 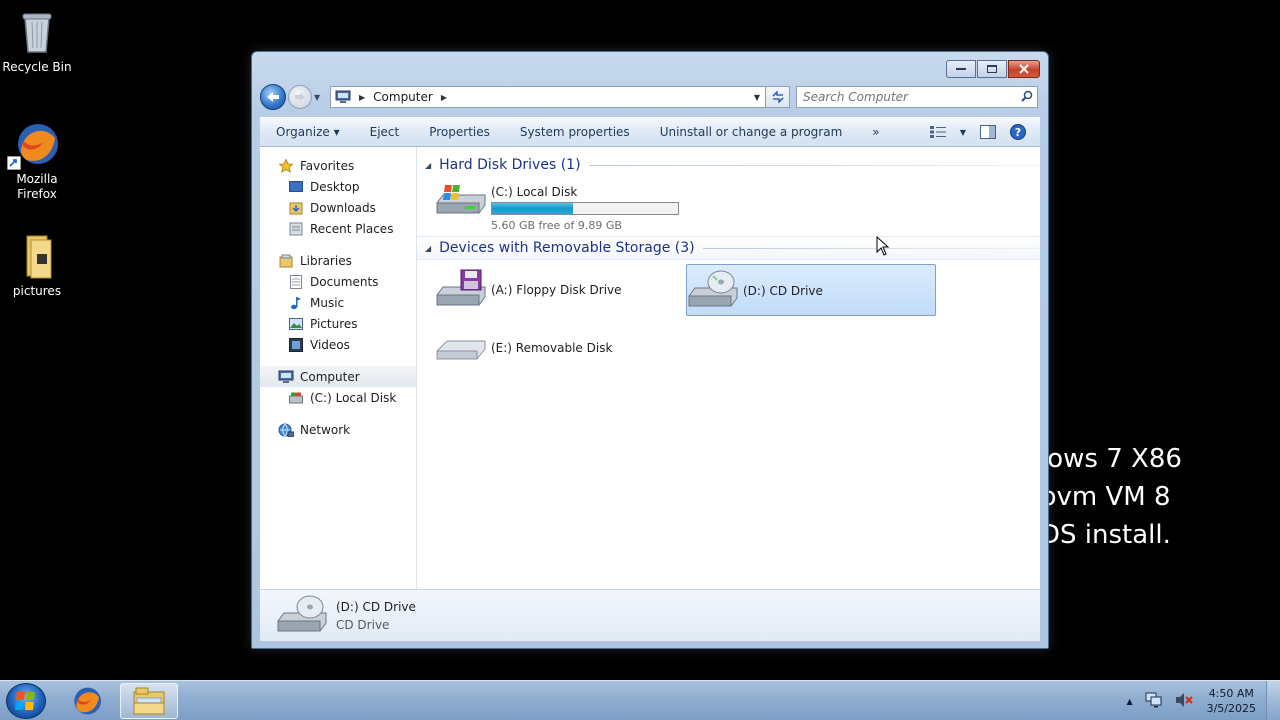 I want to click on address-dropdown-icon: ▼, so click(x=757, y=97).